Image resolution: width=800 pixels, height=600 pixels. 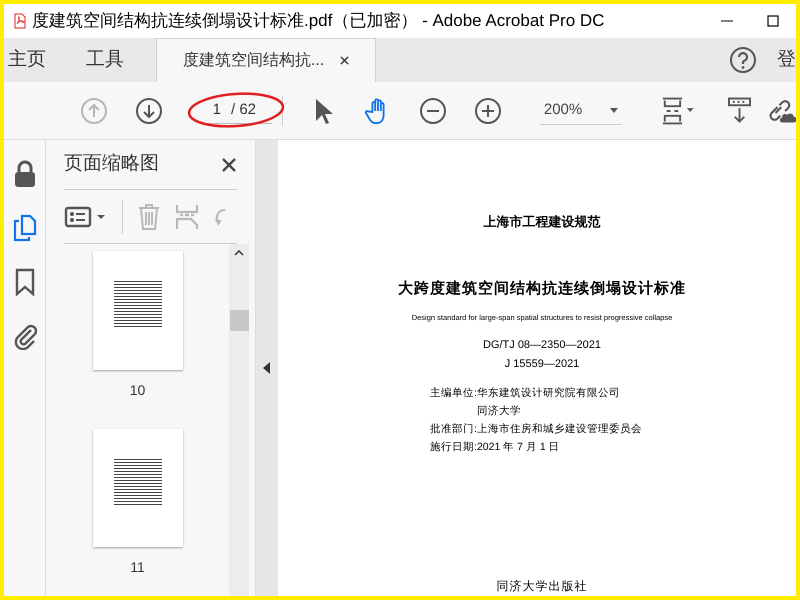 I want to click on standard-code: J 15559—2021, so click(x=542, y=364).